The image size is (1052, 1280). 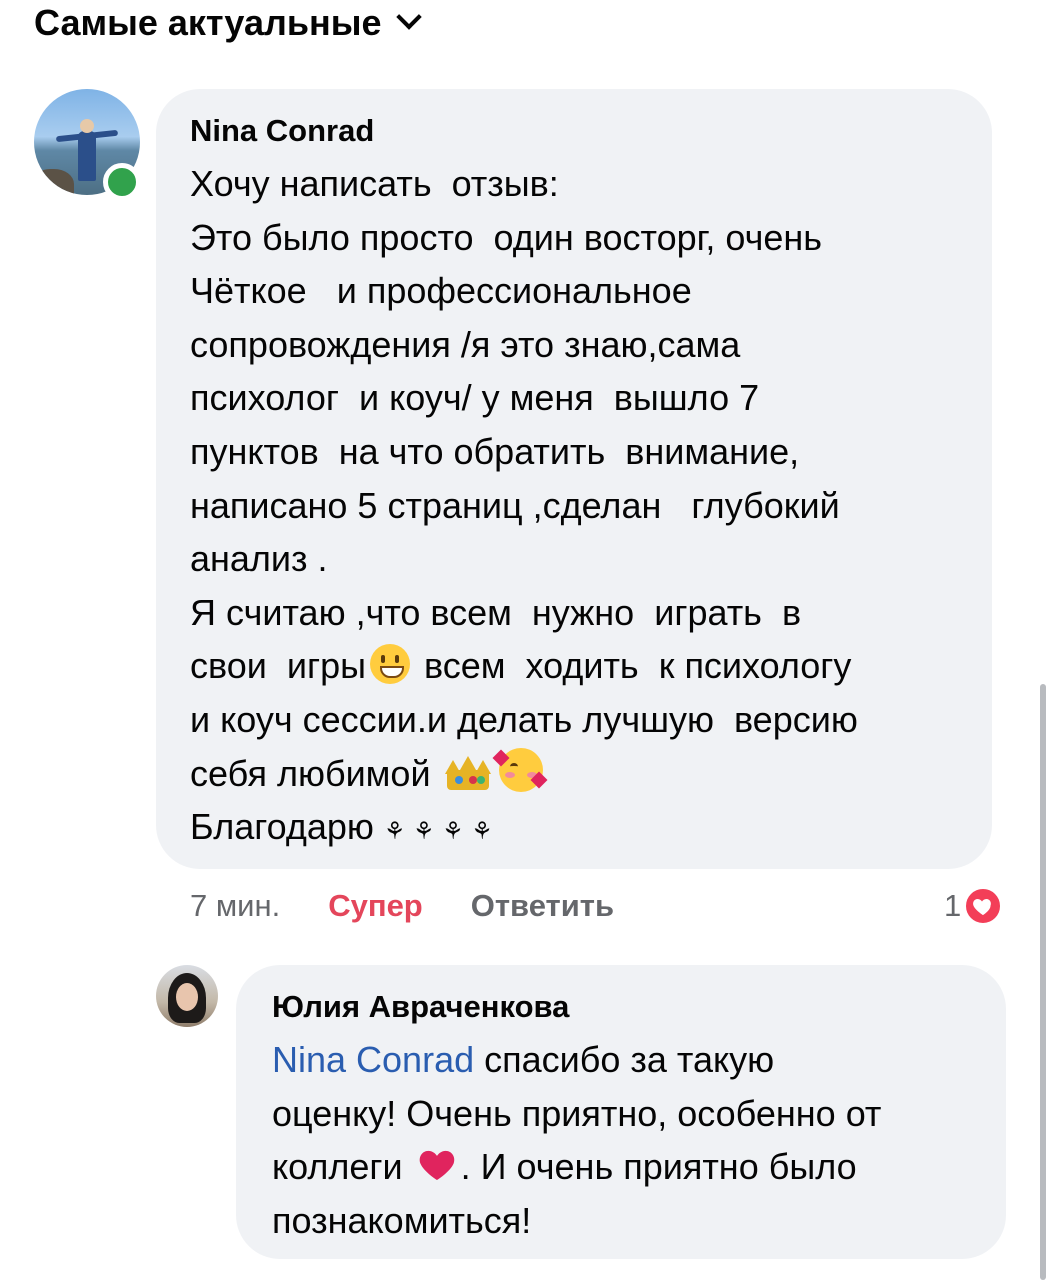 I want to click on comment-line: и коуч сессии.и делать лучшую версию, so click(x=524, y=719).